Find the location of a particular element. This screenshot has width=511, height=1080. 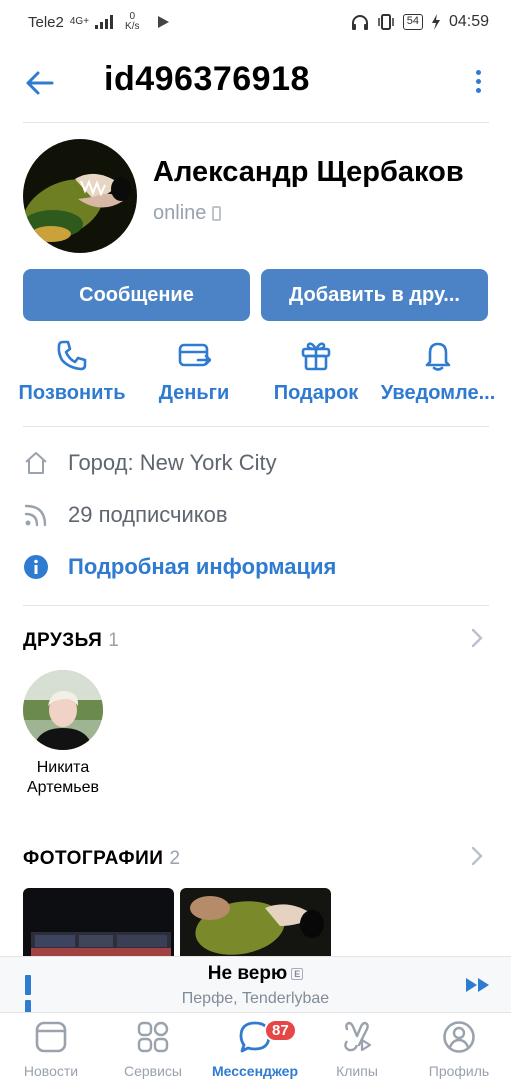

bell-icon is located at coordinates (438, 356).